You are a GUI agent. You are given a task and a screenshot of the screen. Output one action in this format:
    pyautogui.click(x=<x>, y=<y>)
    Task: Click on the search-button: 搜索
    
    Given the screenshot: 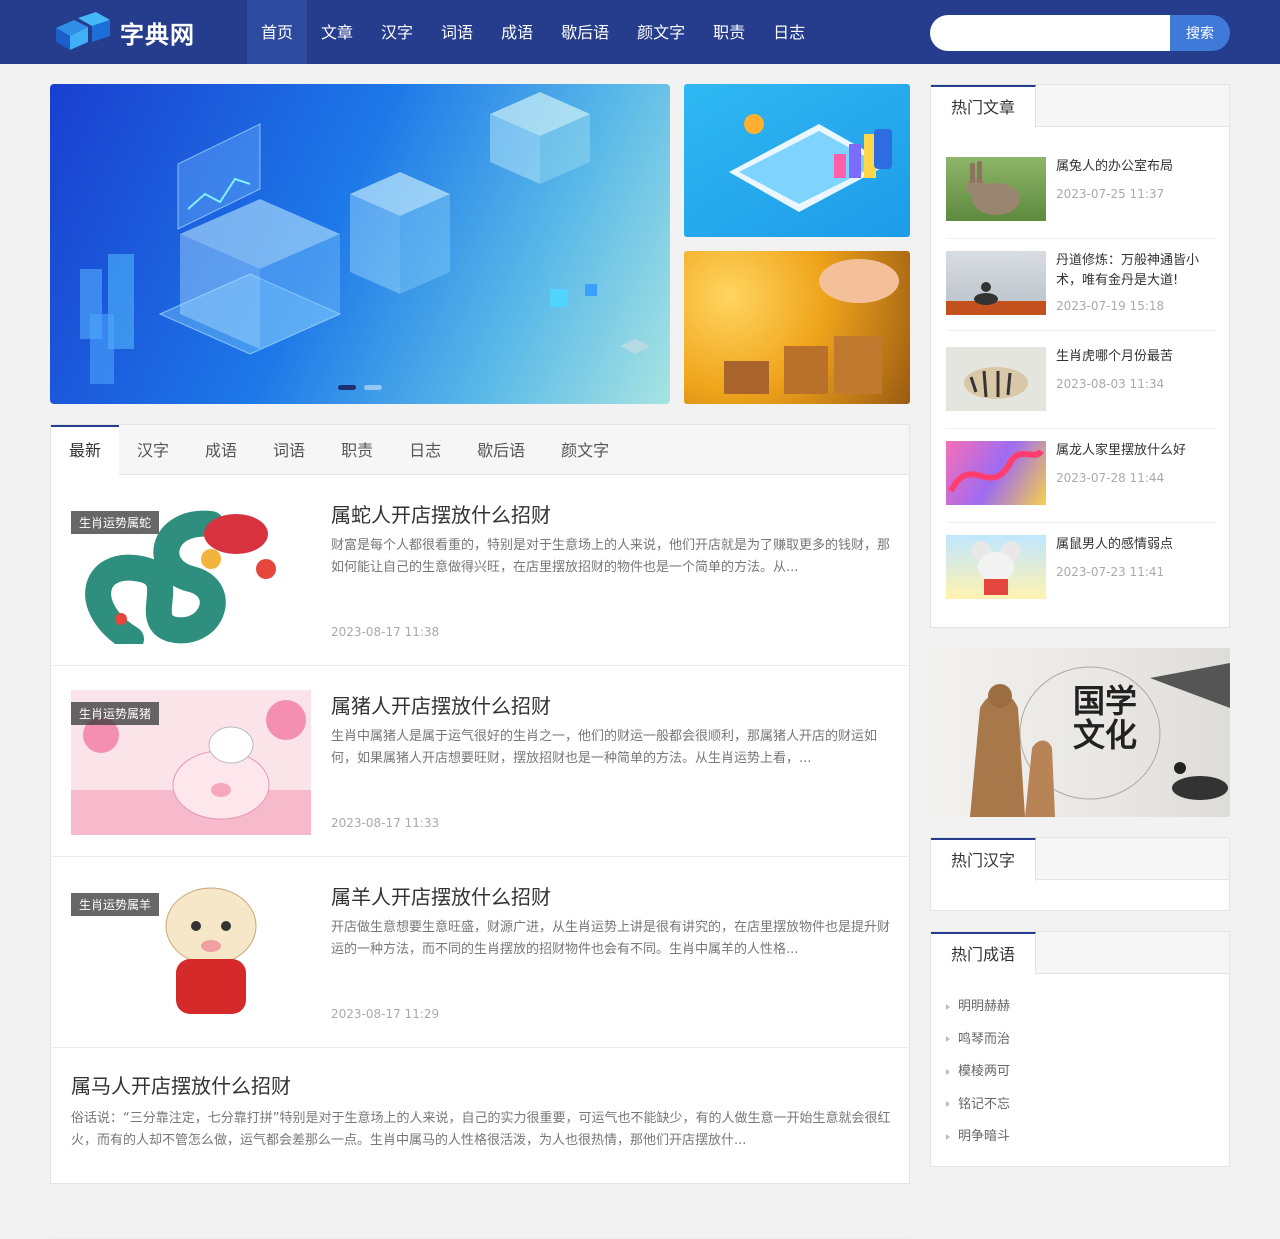 What is the action you would take?
    pyautogui.click(x=1200, y=33)
    